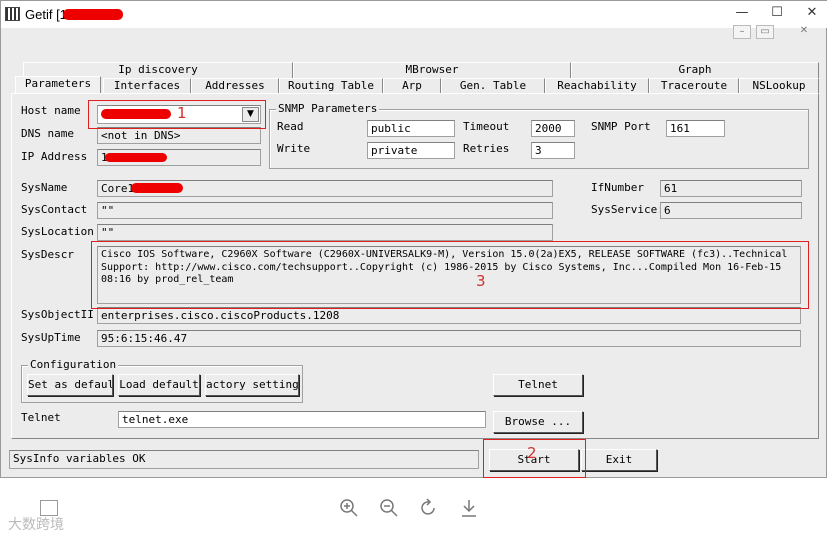 The width and height of the screenshot is (827, 541). What do you see at coordinates (731, 188) in the screenshot?
I see `ifnumber-field: 61` at bounding box center [731, 188].